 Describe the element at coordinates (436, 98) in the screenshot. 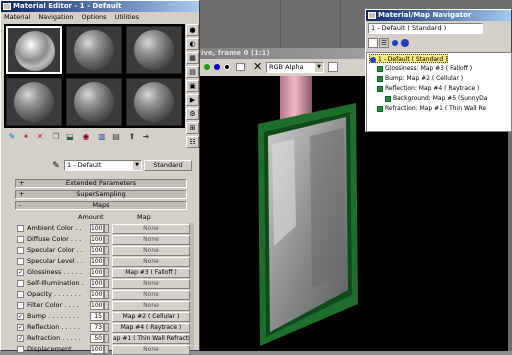

I see `tree-item-background: Background: Map #5 (SunnyDa` at that location.